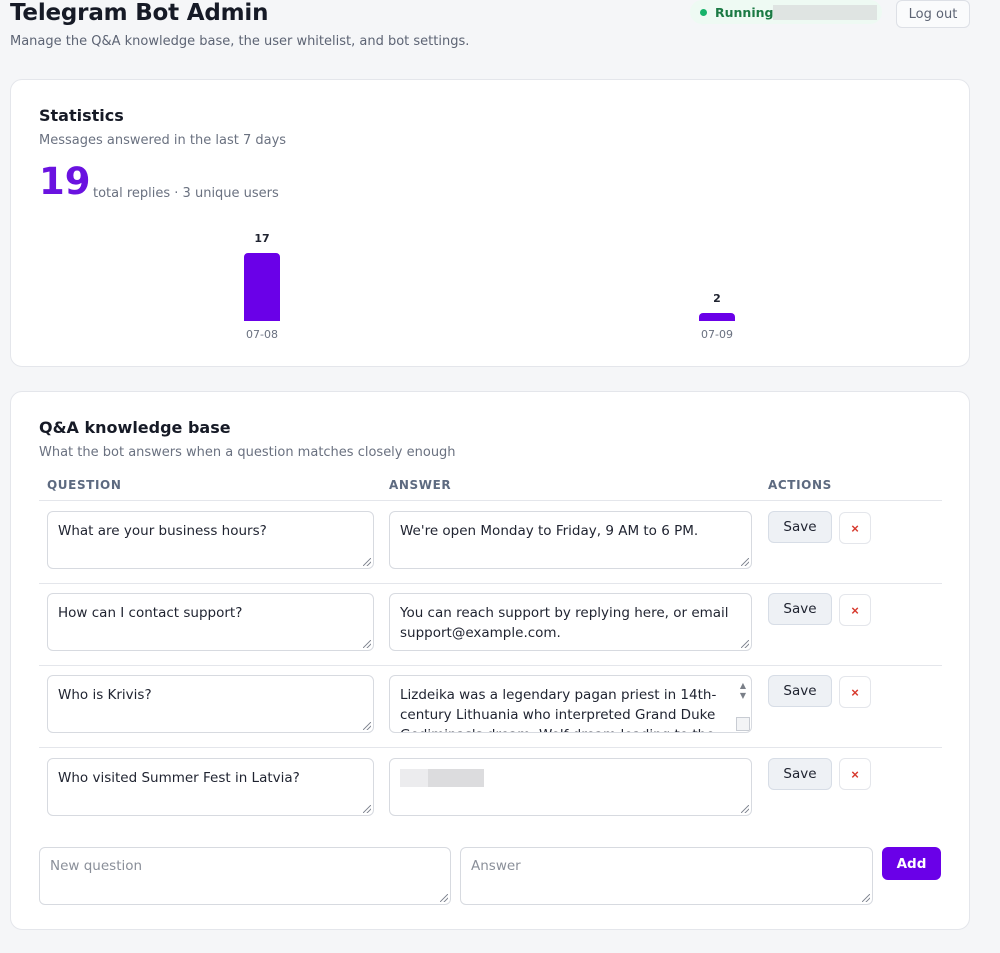  Describe the element at coordinates (666, 876) in the screenshot. I see `new-answer-input: Answer` at that location.